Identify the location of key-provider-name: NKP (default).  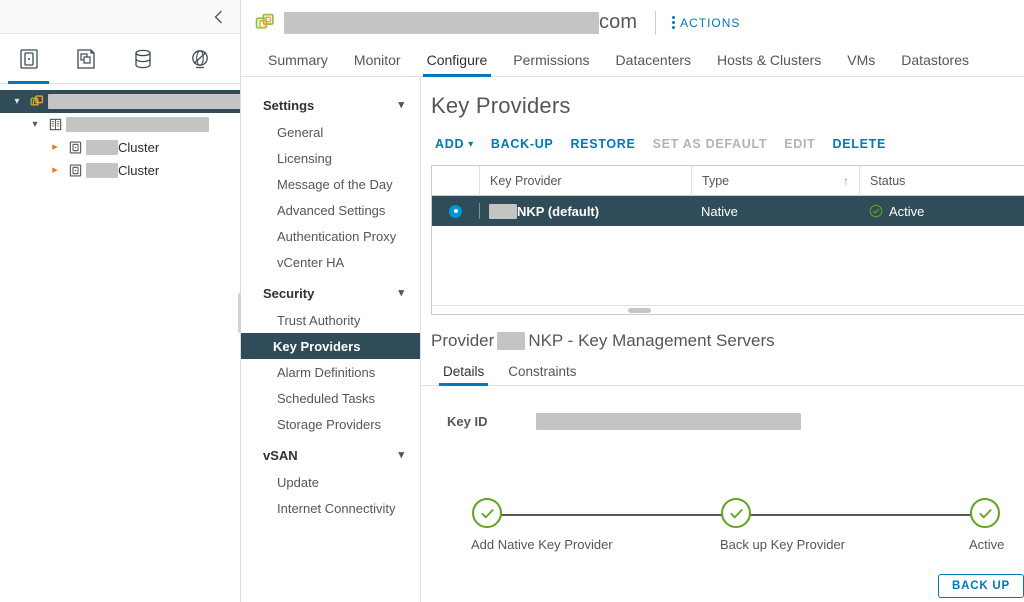
(558, 211).